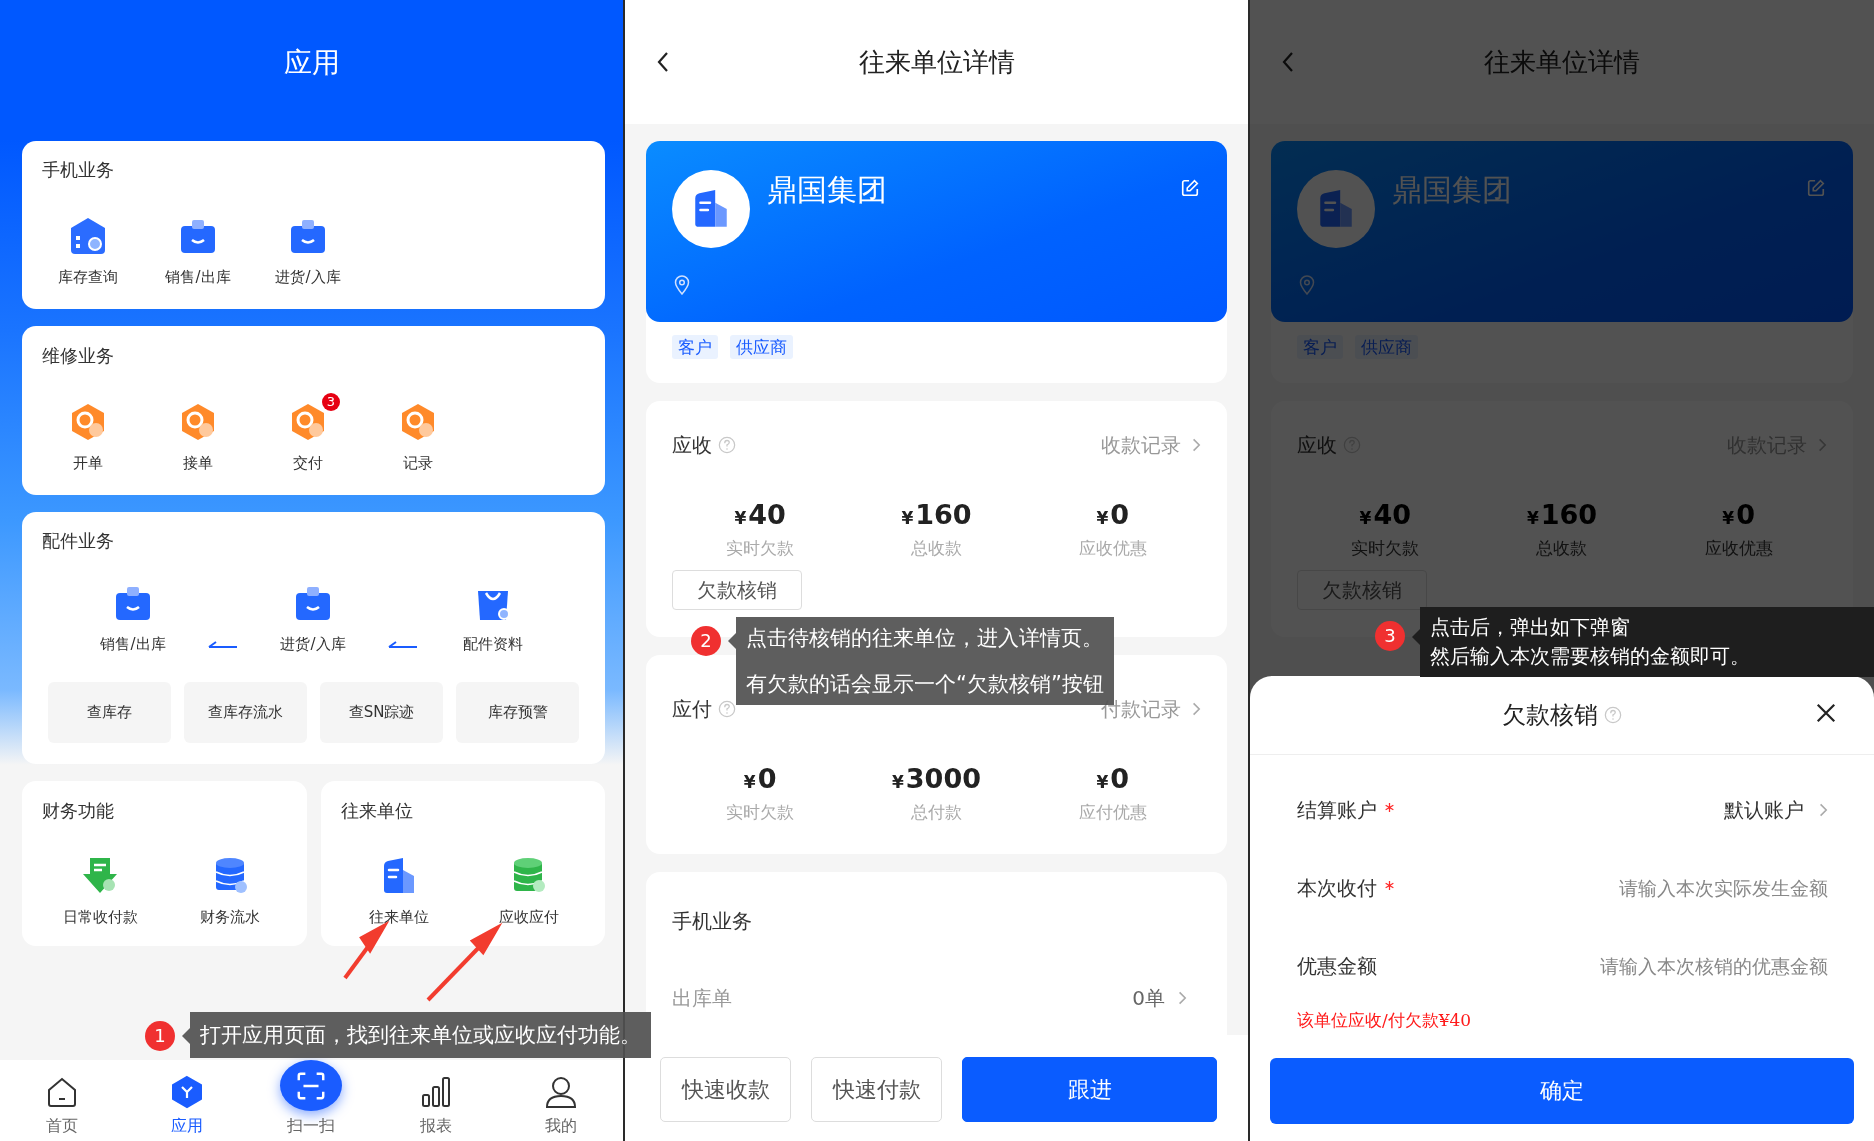  What do you see at coordinates (311, 63) in the screenshot?
I see `page-title: 应用` at bounding box center [311, 63].